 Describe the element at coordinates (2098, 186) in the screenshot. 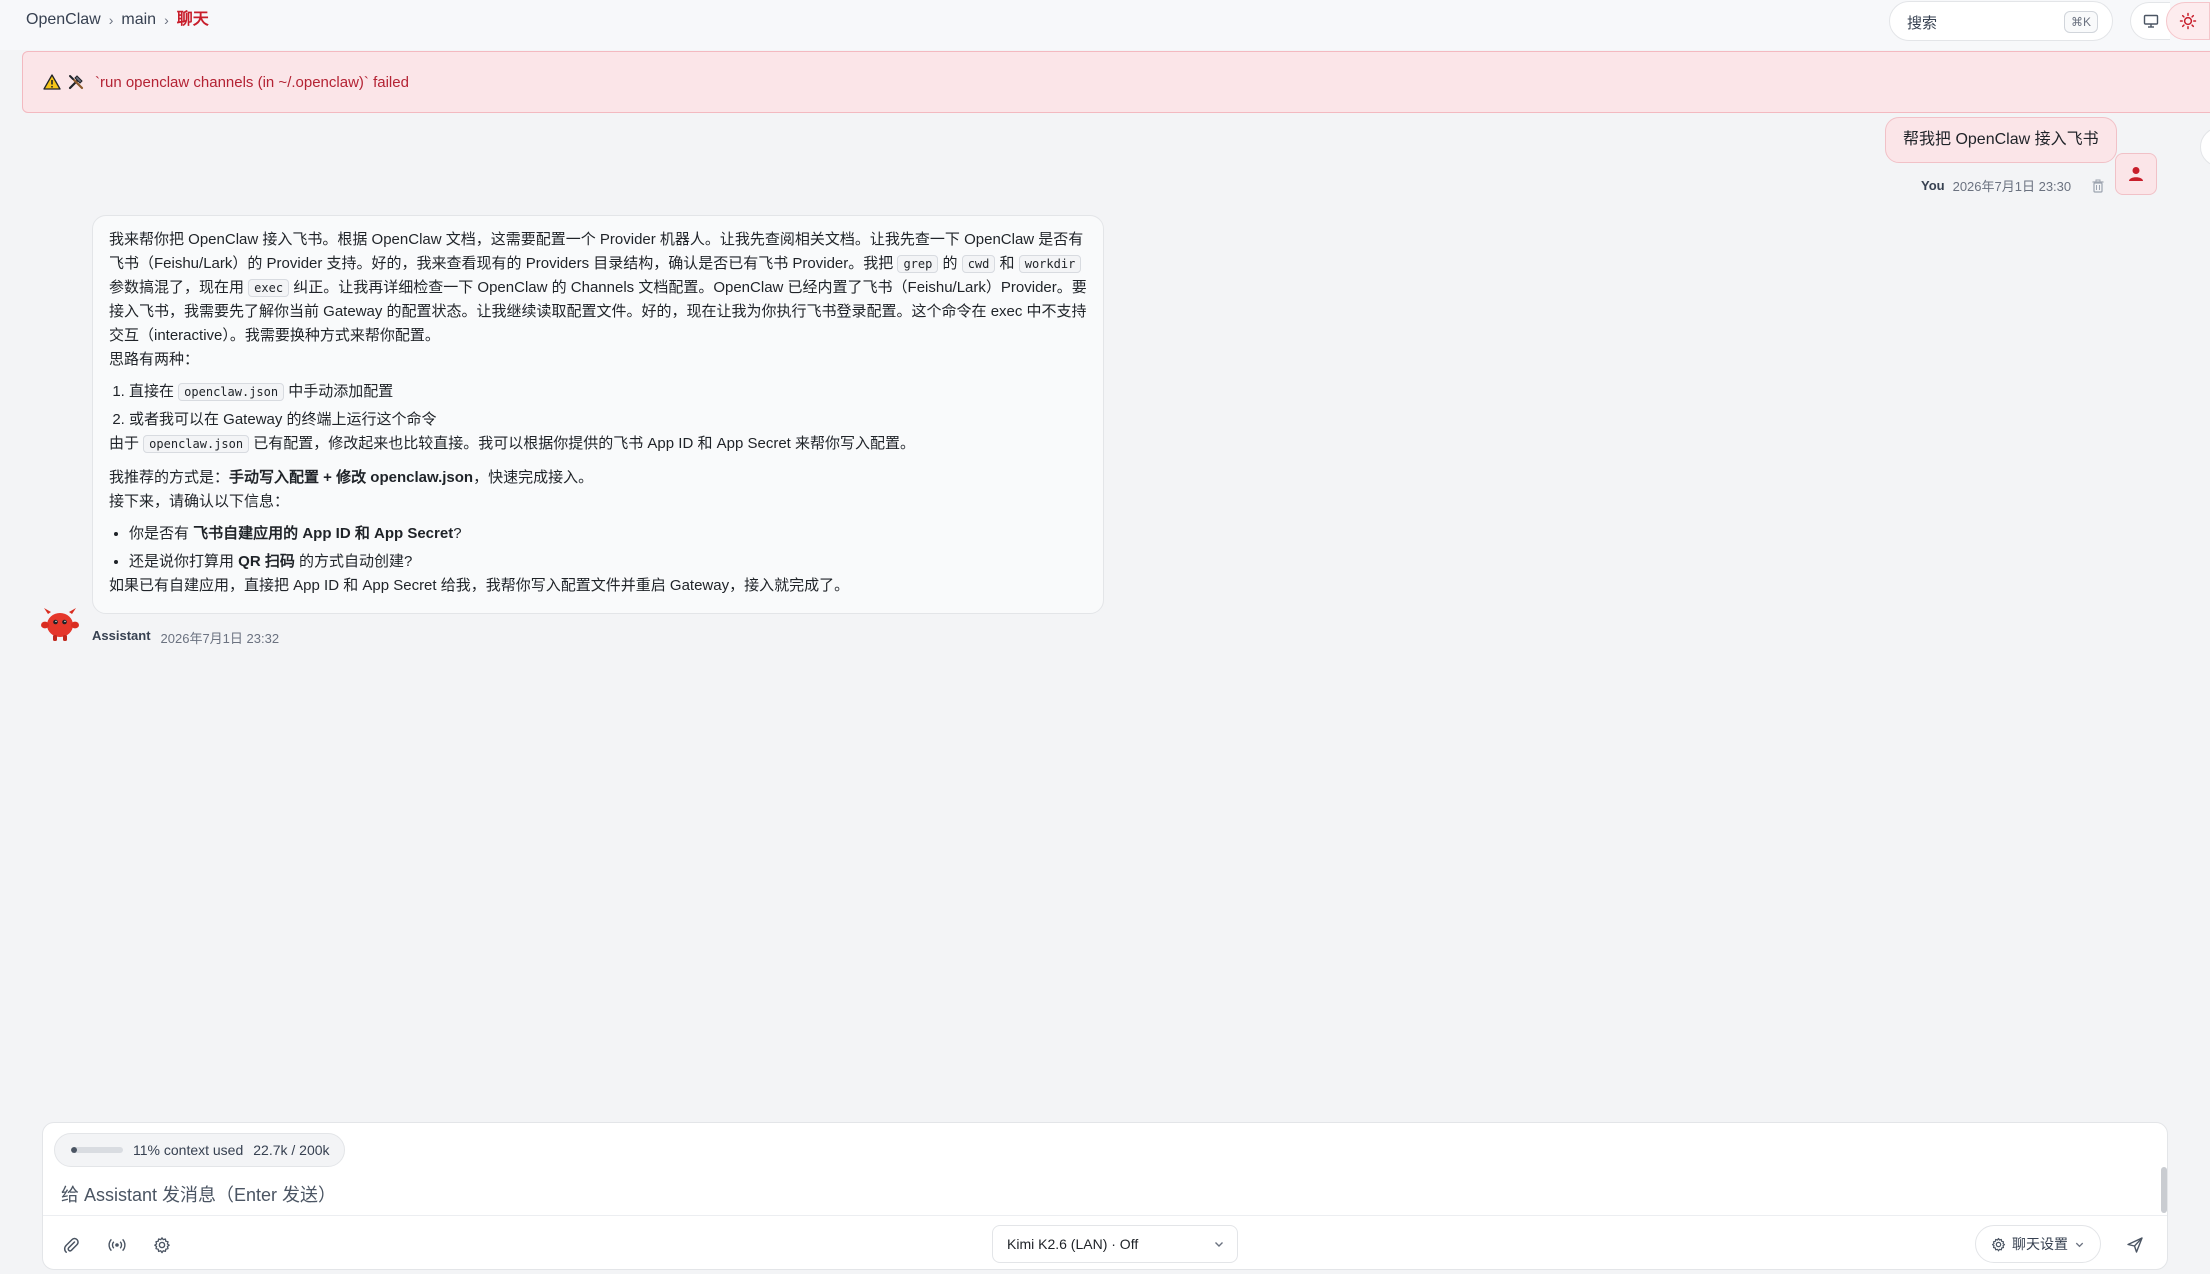

I see `trash-icon` at that location.